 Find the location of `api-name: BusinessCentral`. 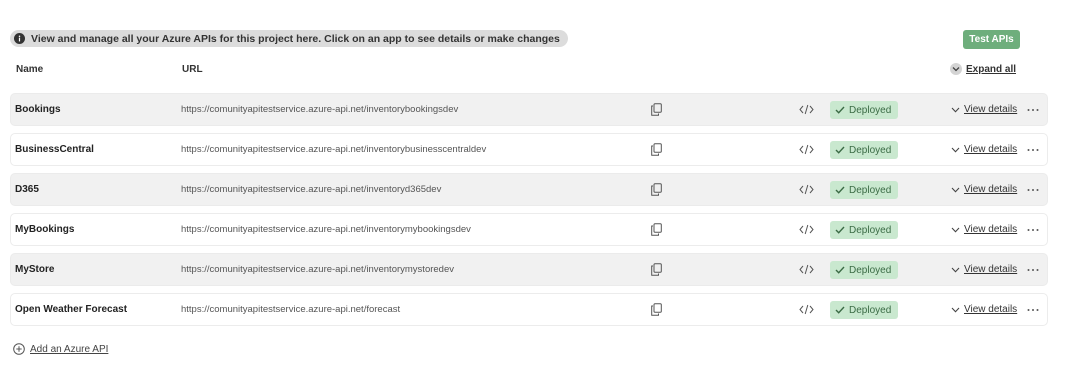

api-name: BusinessCentral is located at coordinates (54, 149).